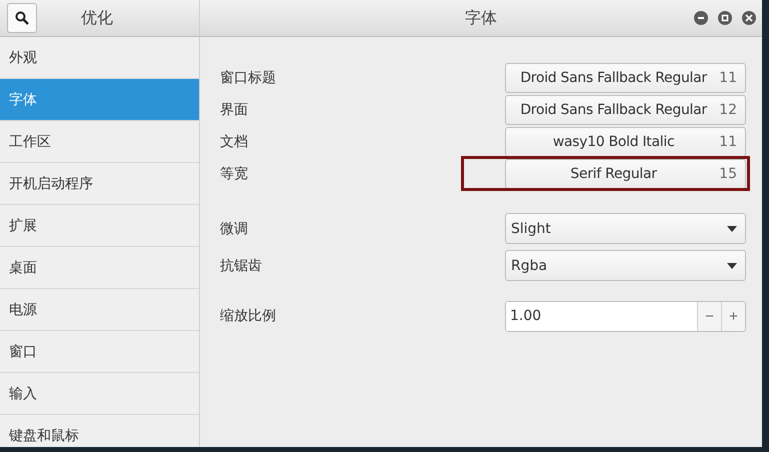 The image size is (769, 452). What do you see at coordinates (99, 184) in the screenshot?
I see `sidebar-item: 开机启动程序` at bounding box center [99, 184].